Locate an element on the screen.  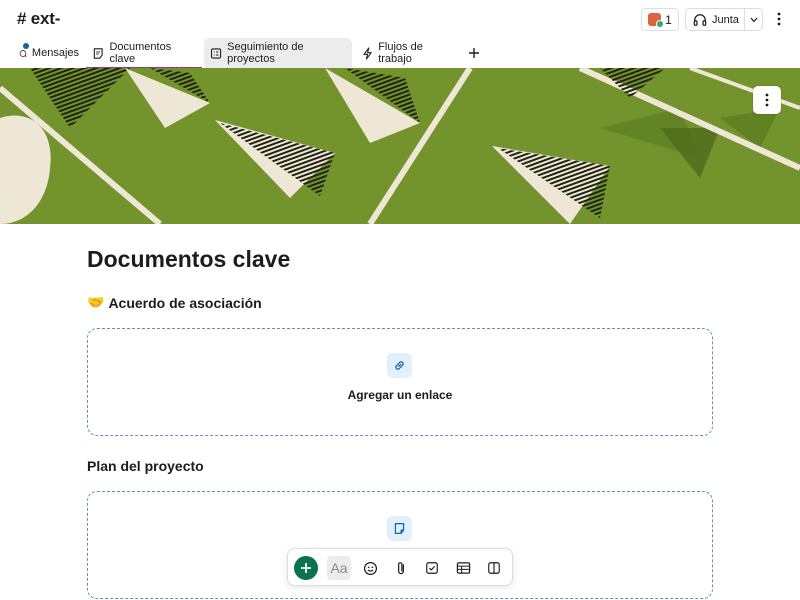
table-button is located at coordinates (463, 568).